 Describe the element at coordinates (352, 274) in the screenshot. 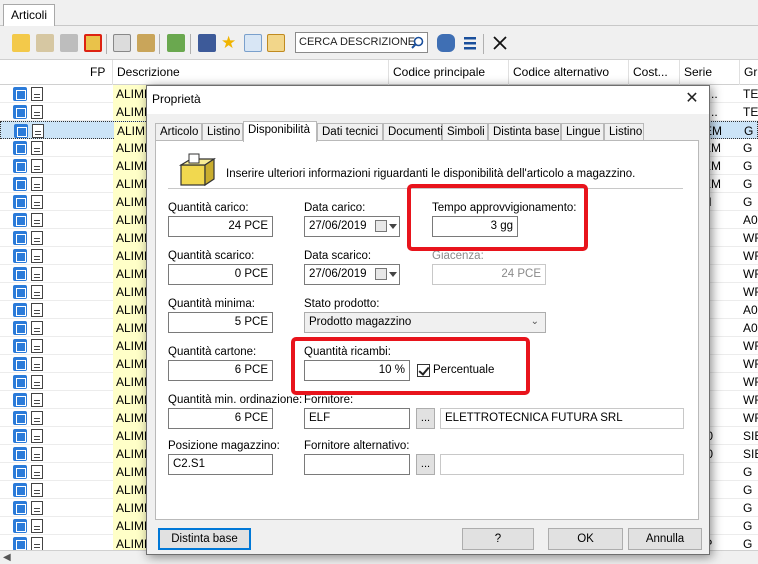

I see `data-scarico-field: 27/06/2019` at that location.